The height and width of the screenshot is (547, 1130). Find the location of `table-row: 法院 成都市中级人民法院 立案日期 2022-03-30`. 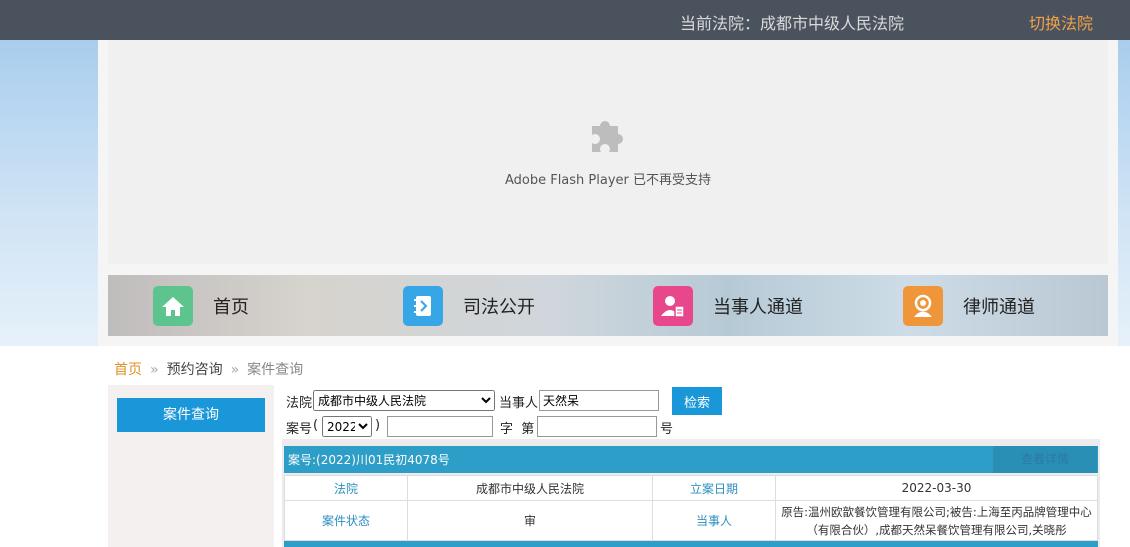

table-row: 法院 成都市中级人民法院 立案日期 2022-03-30 is located at coordinates (691, 488).